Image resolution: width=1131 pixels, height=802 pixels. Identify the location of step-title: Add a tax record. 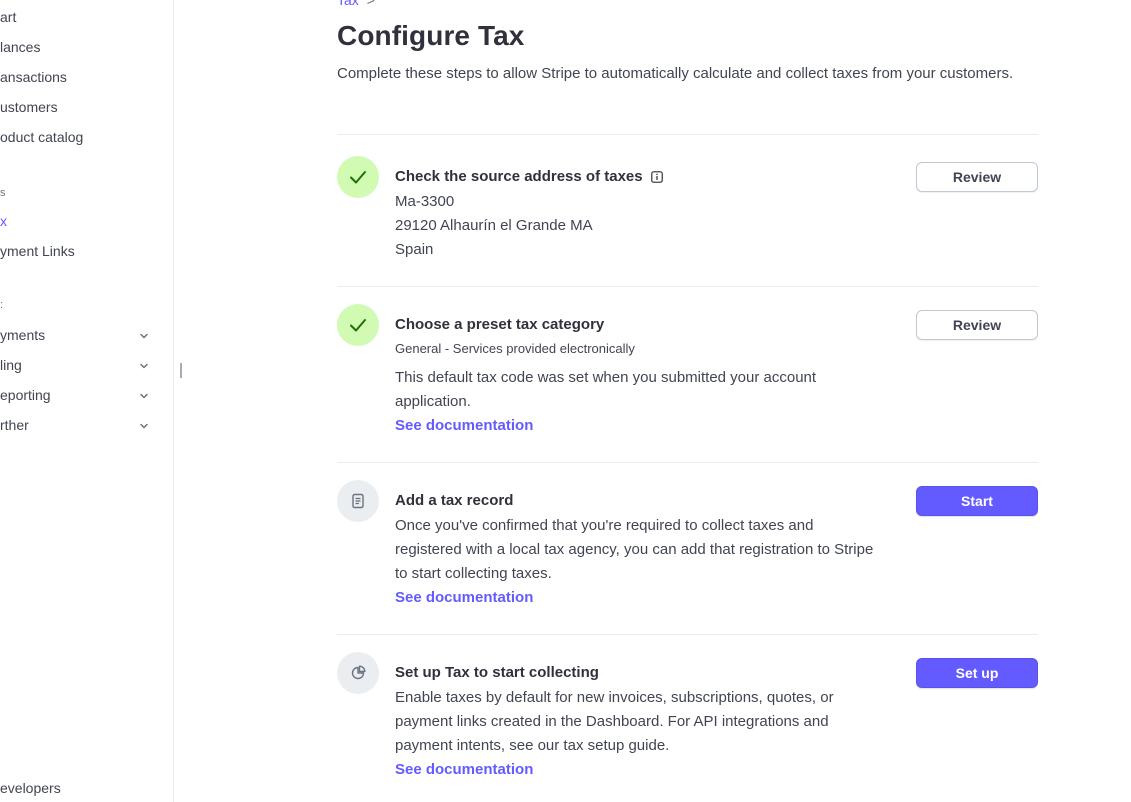
(454, 500).